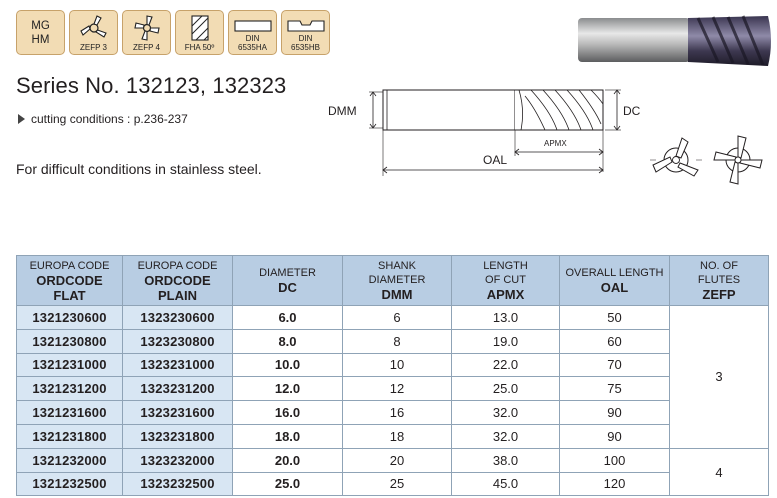 This screenshot has height=498, width=777. Describe the element at coordinates (505, 341) in the screenshot. I see `cell-apmx: 19.0` at that location.